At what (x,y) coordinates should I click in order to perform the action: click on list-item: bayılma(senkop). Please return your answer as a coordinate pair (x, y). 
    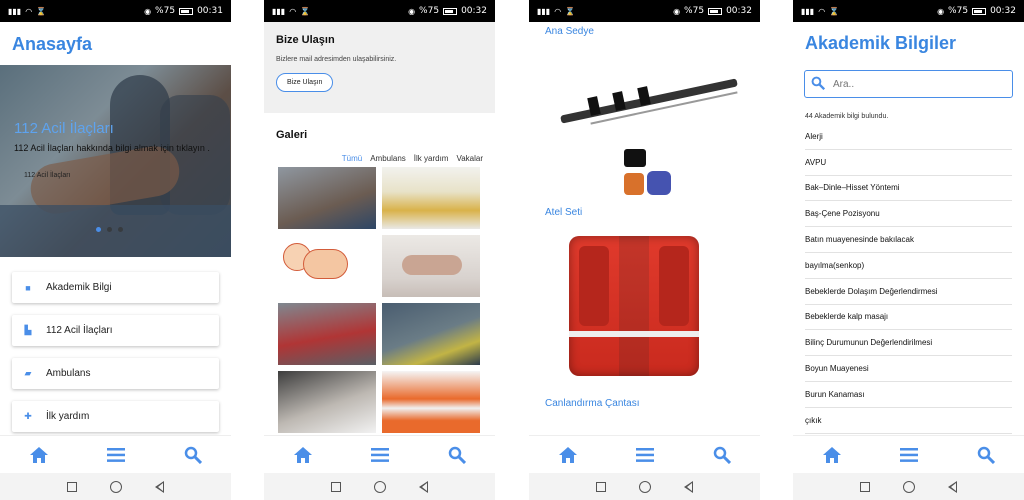
    Looking at the image, I should click on (908, 266).